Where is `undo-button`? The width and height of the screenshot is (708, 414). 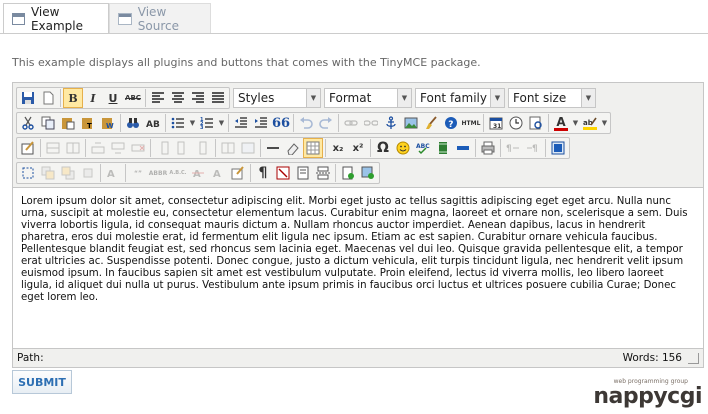
undo-button is located at coordinates (306, 123).